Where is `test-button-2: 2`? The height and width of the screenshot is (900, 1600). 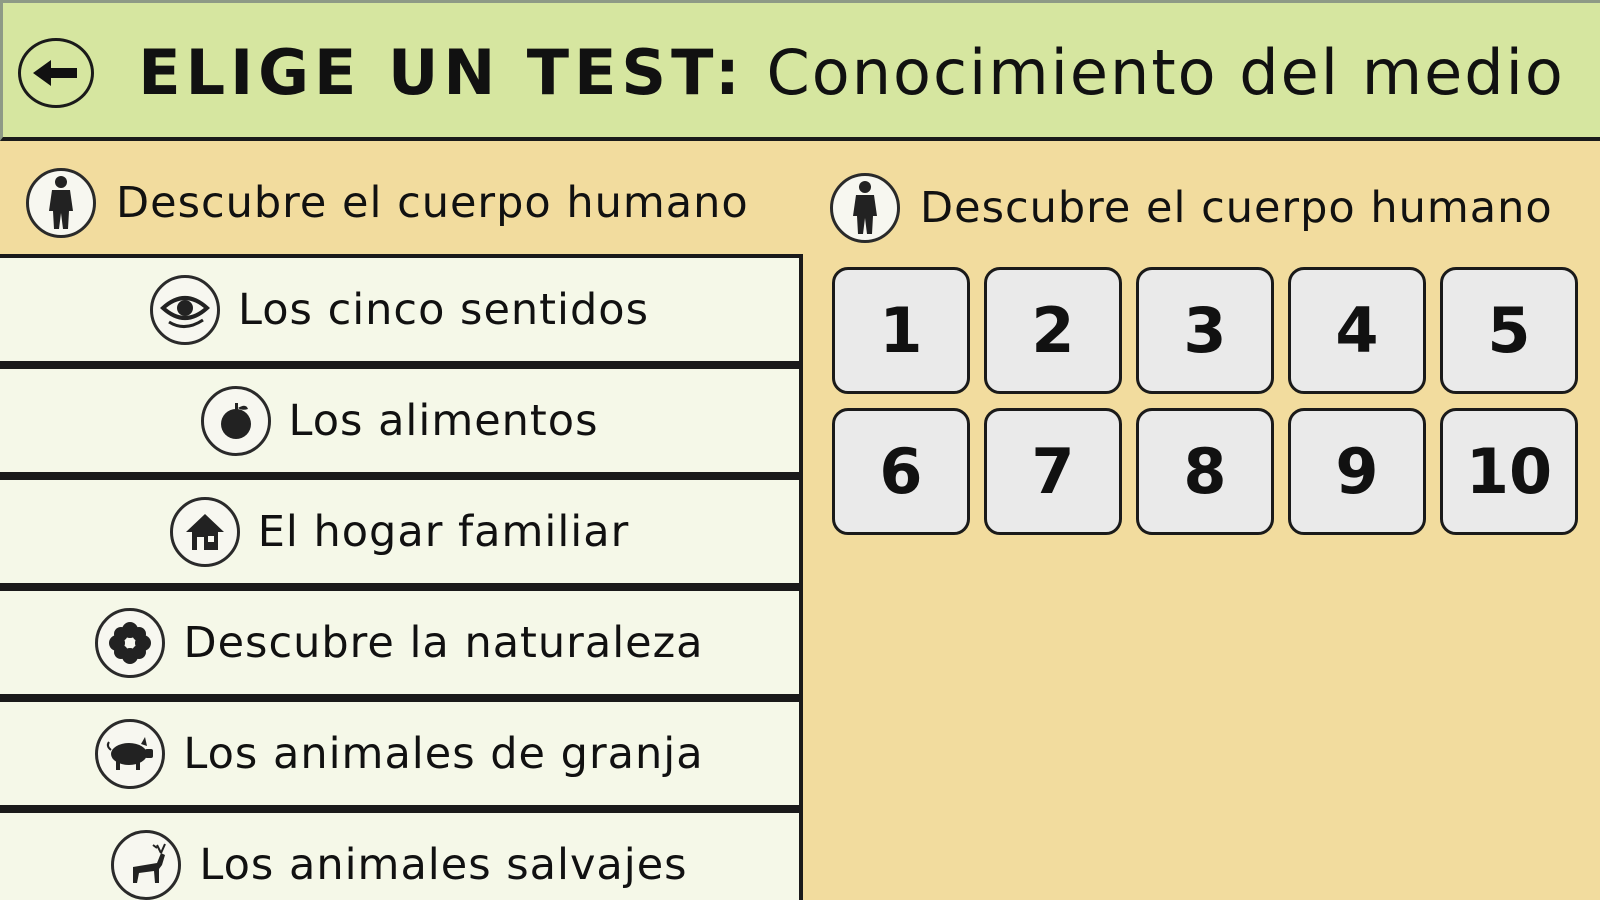
test-button-2: 2 is located at coordinates (1053, 330).